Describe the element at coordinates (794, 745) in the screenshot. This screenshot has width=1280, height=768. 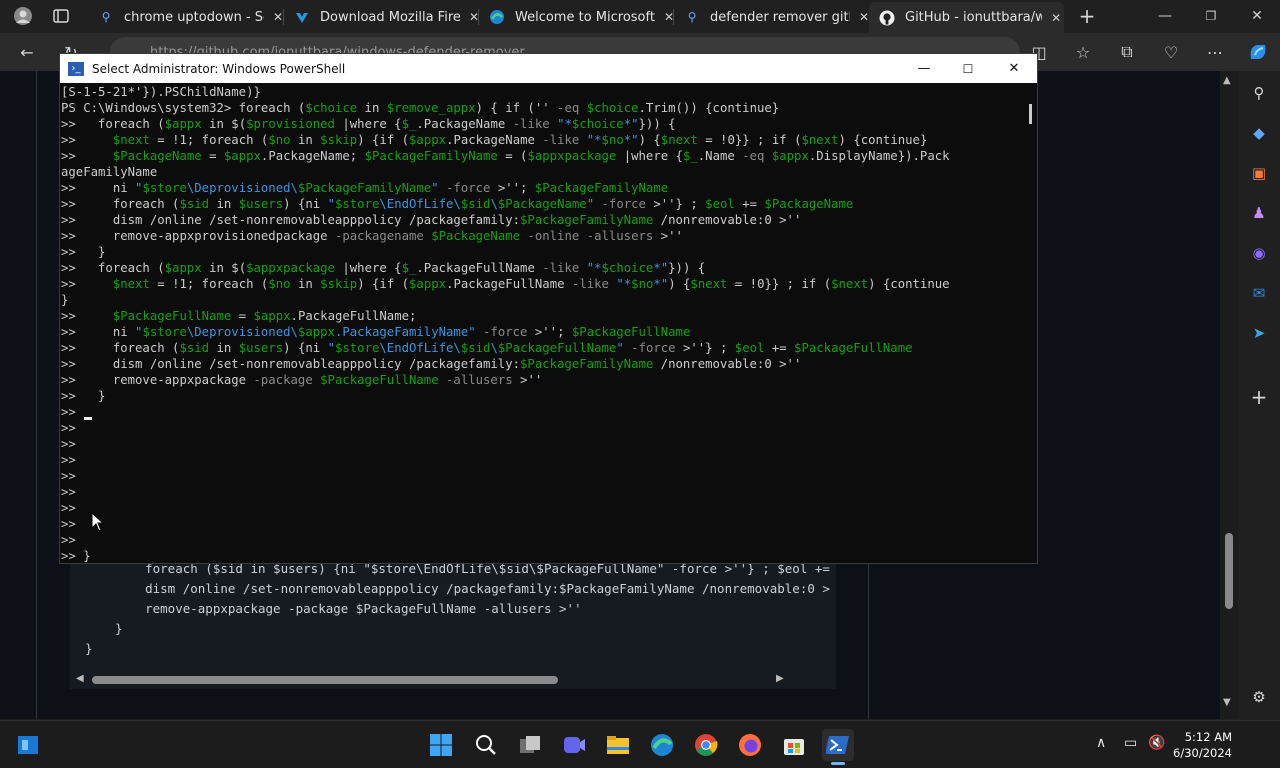
I see `store-icon` at that location.